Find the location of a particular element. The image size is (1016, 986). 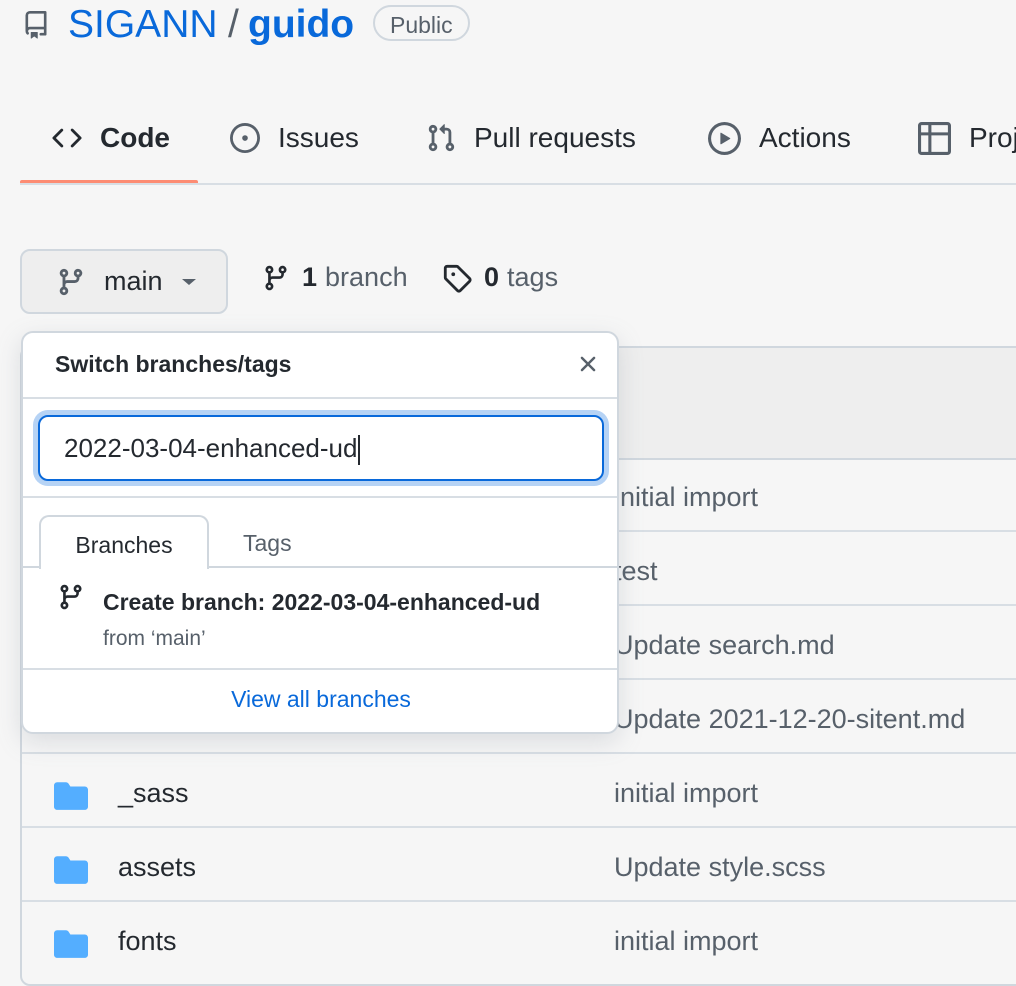

view-all-branches-link: View all branches is located at coordinates (320, 699).